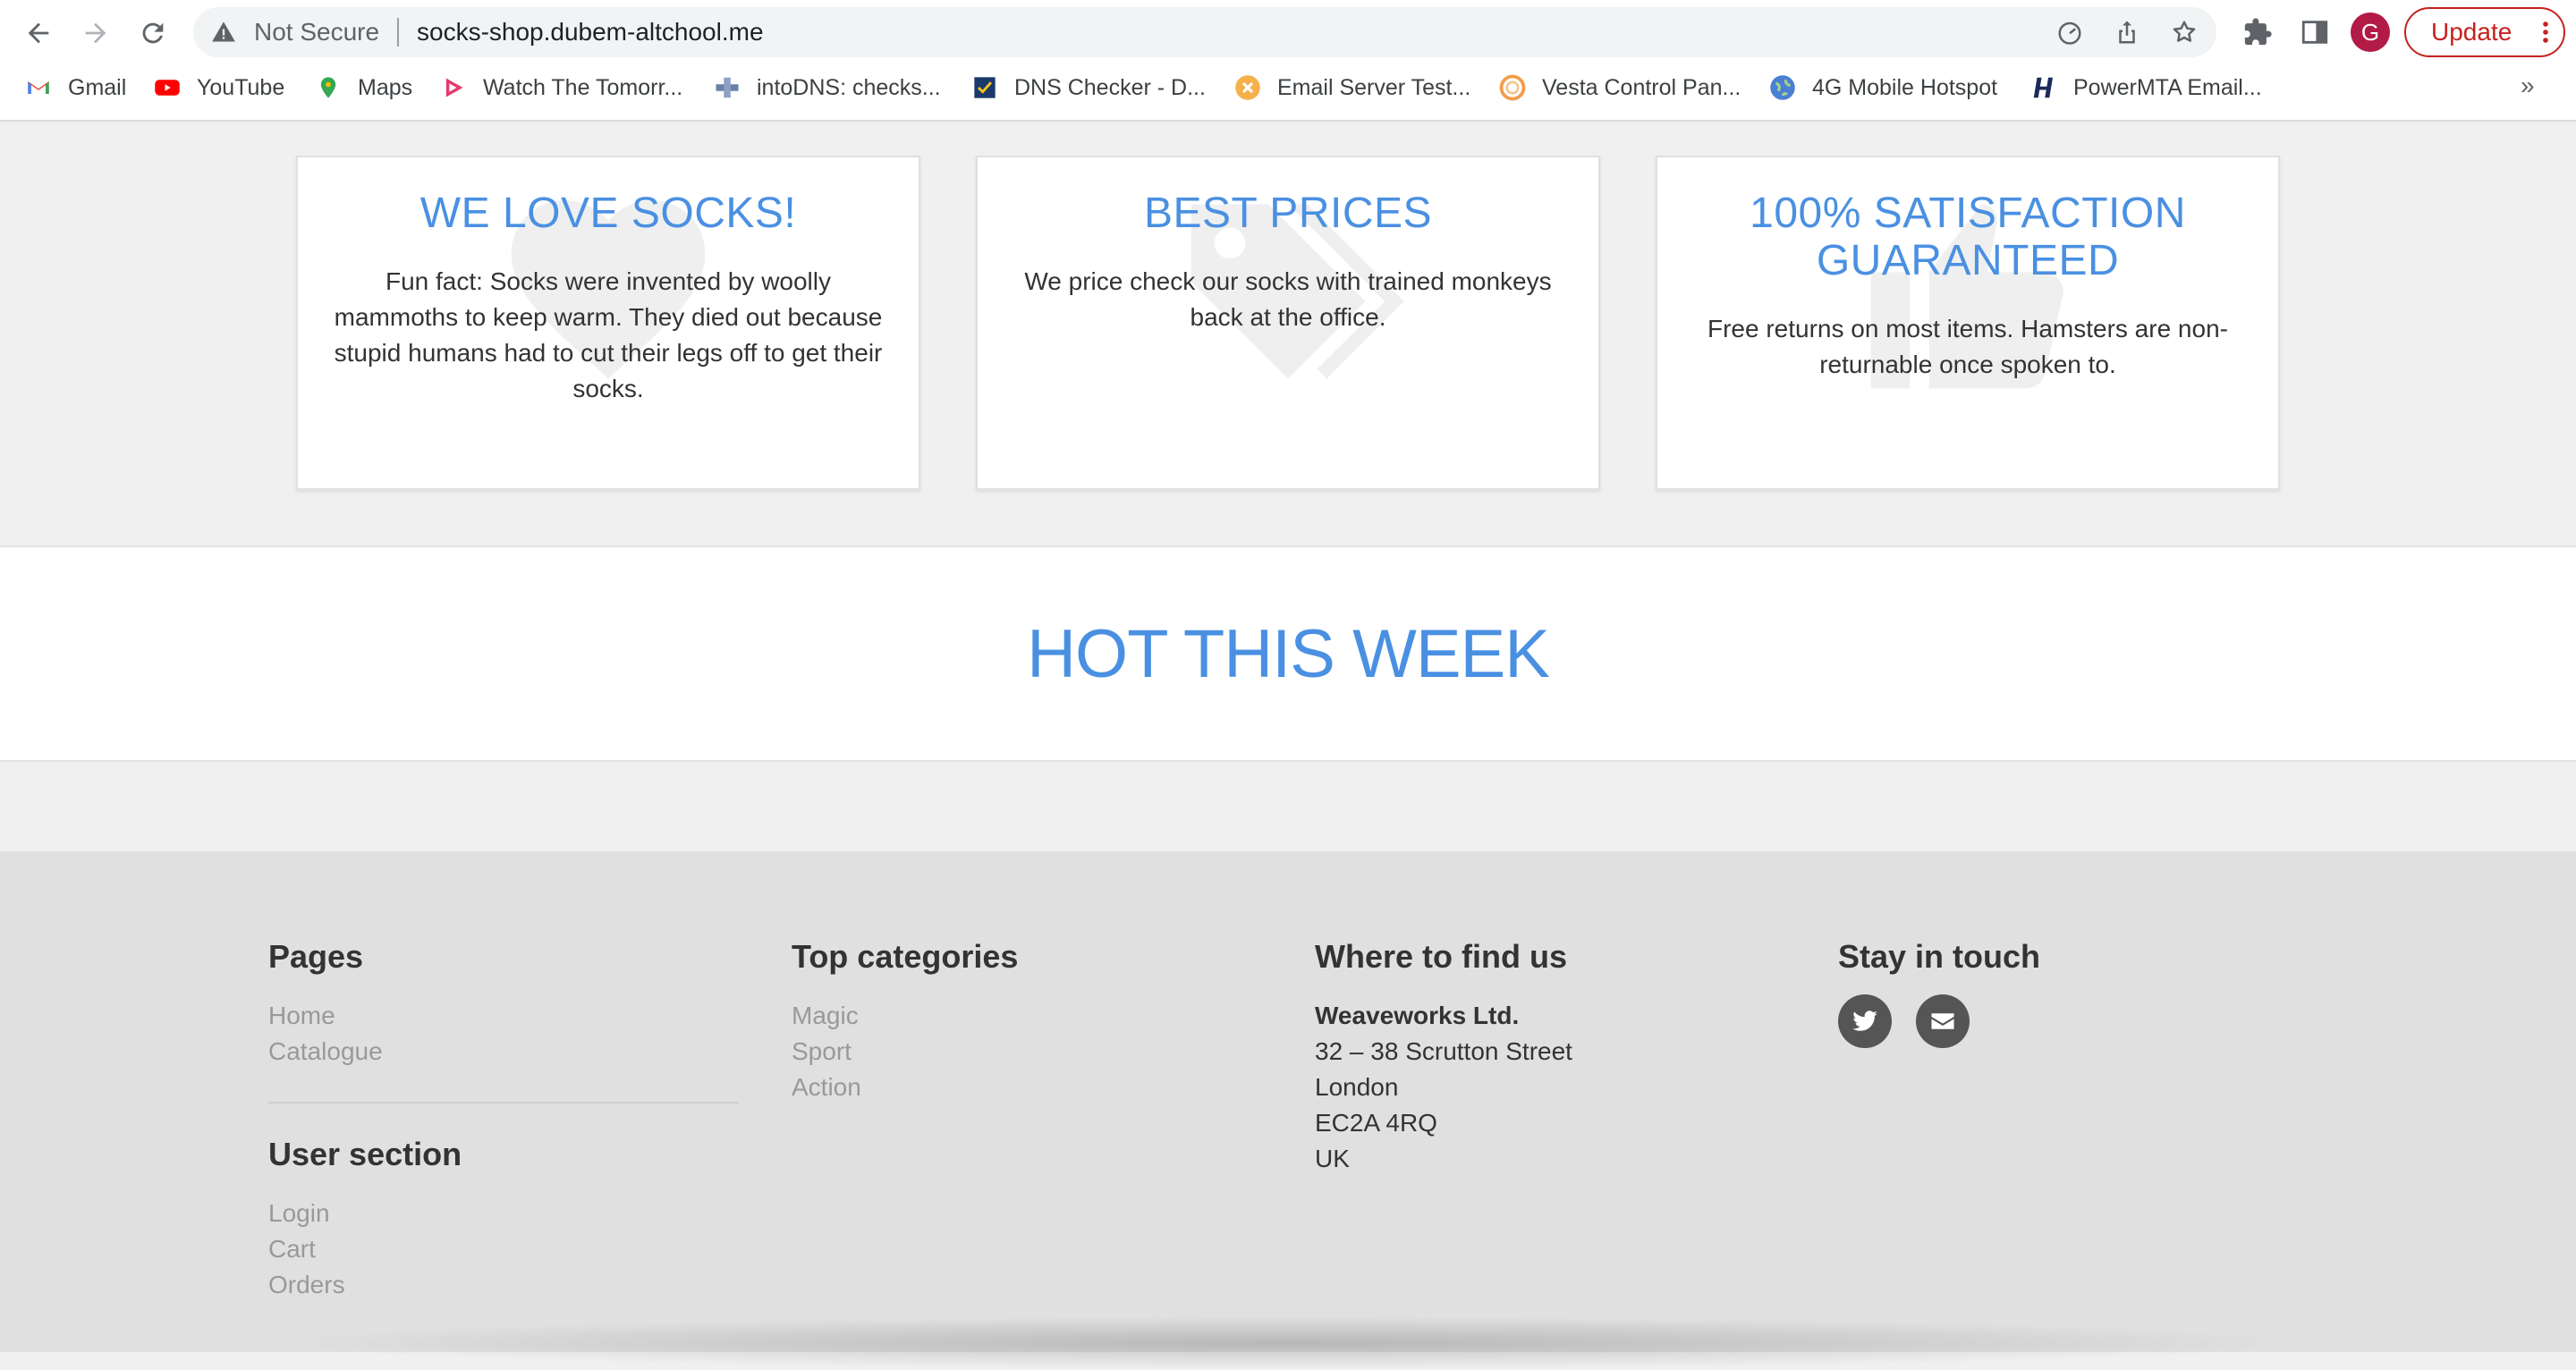 The image size is (2576, 1370). I want to click on dns-checker-icon, so click(984, 87).